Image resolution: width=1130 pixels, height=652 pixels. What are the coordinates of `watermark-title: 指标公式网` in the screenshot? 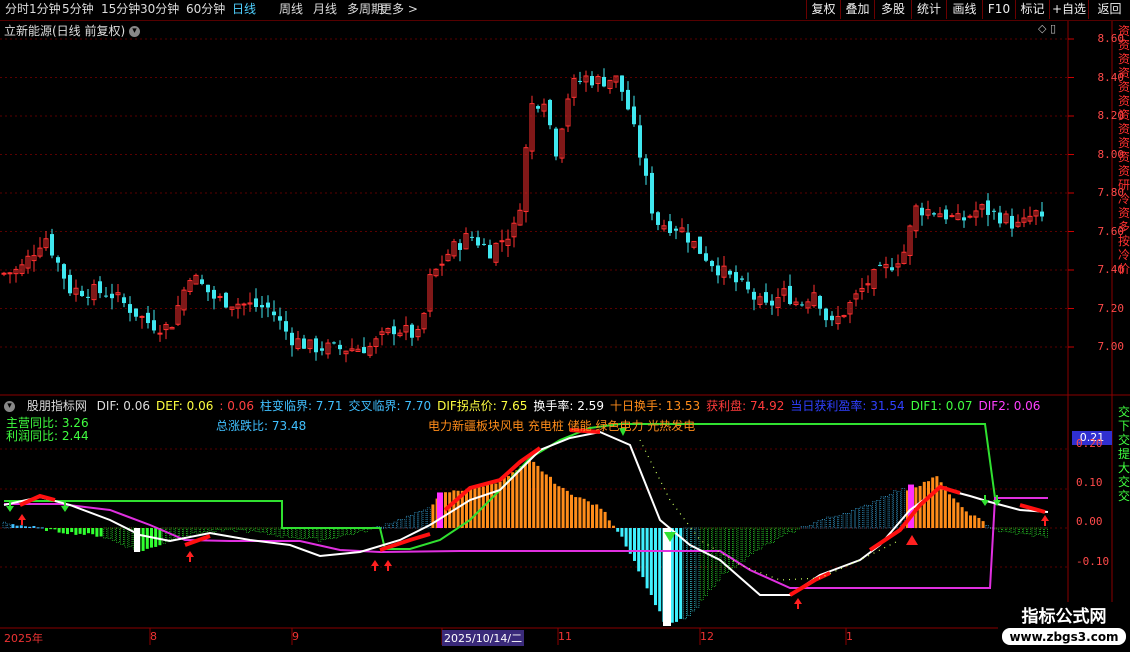 It's located at (1064, 616).